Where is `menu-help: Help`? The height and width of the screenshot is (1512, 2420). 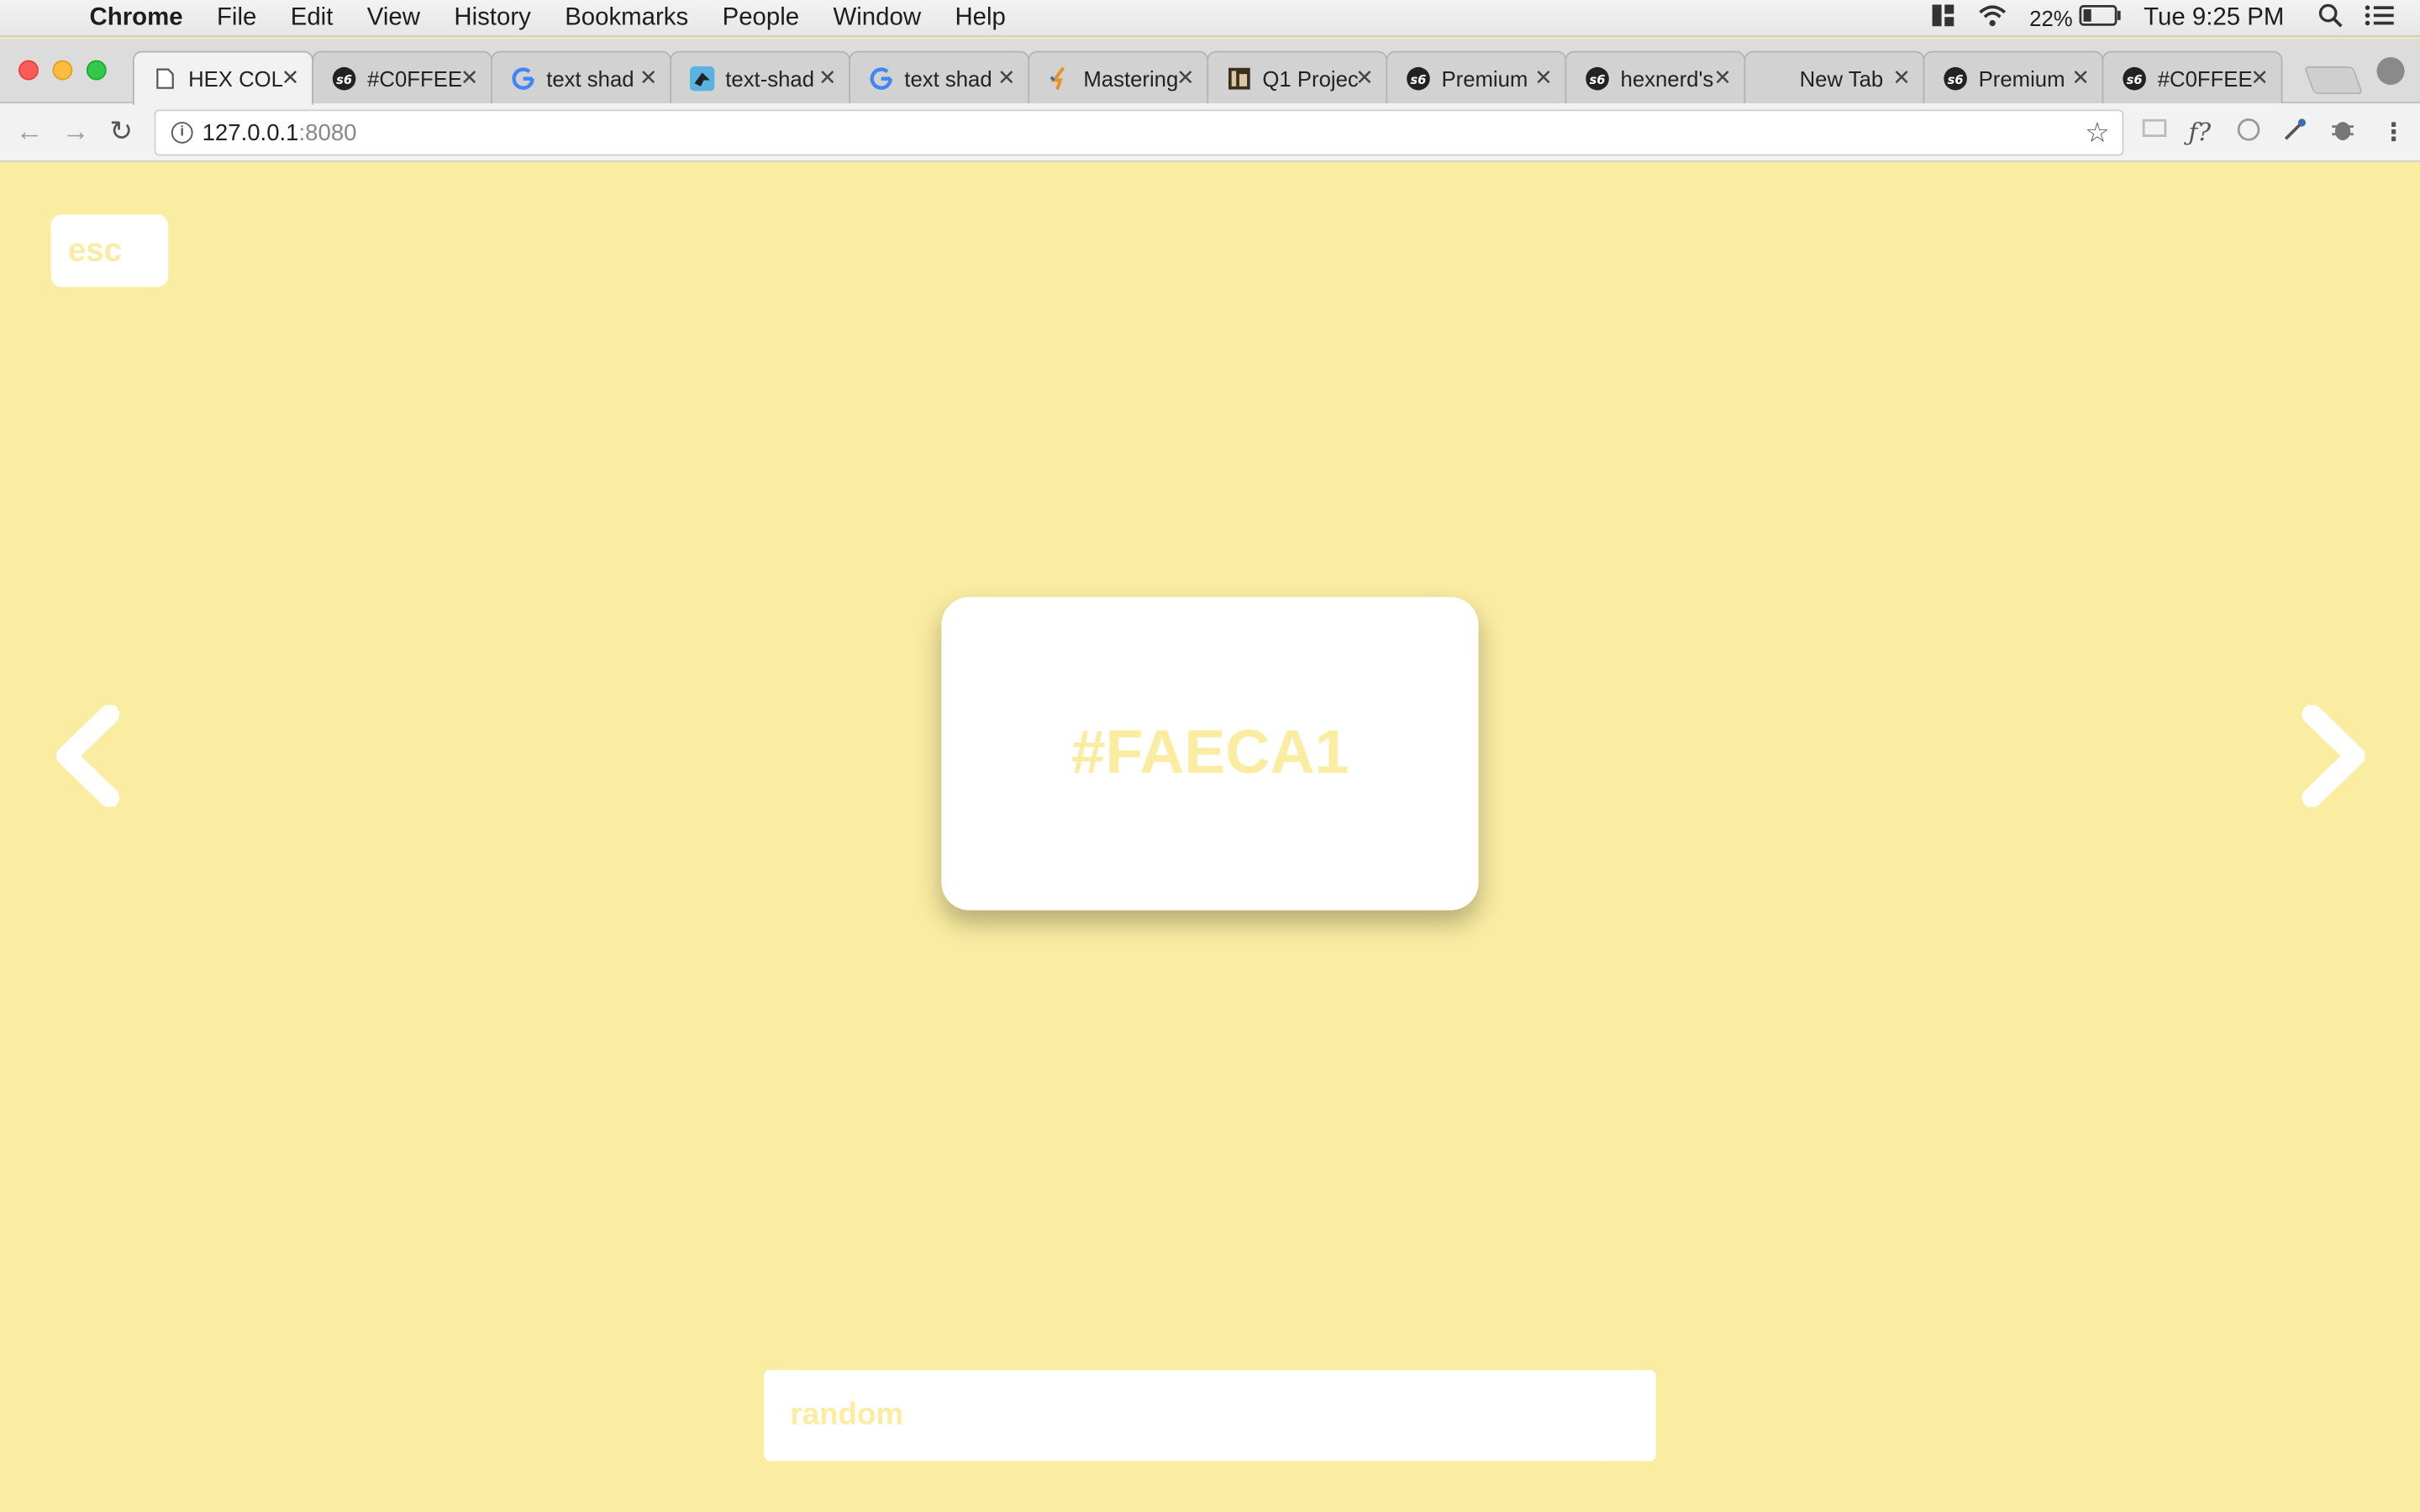
menu-help: Help is located at coordinates (980, 18).